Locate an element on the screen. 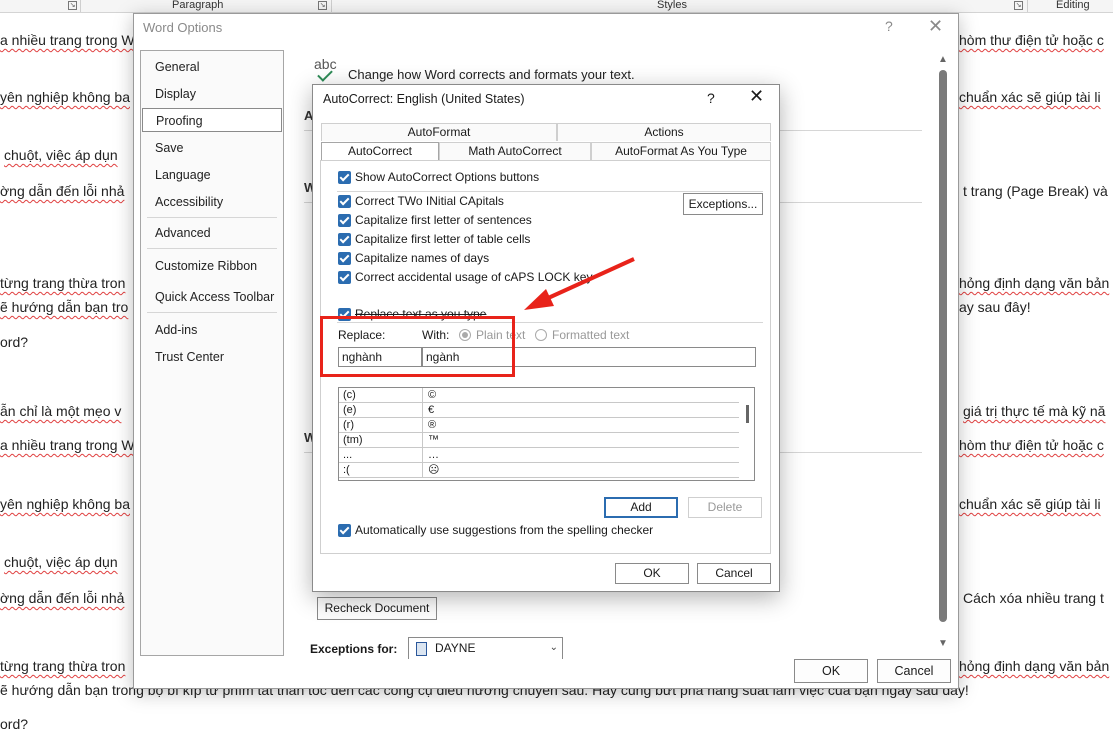 The height and width of the screenshot is (739, 1113). annotation-arrow is located at coordinates (579, 283).